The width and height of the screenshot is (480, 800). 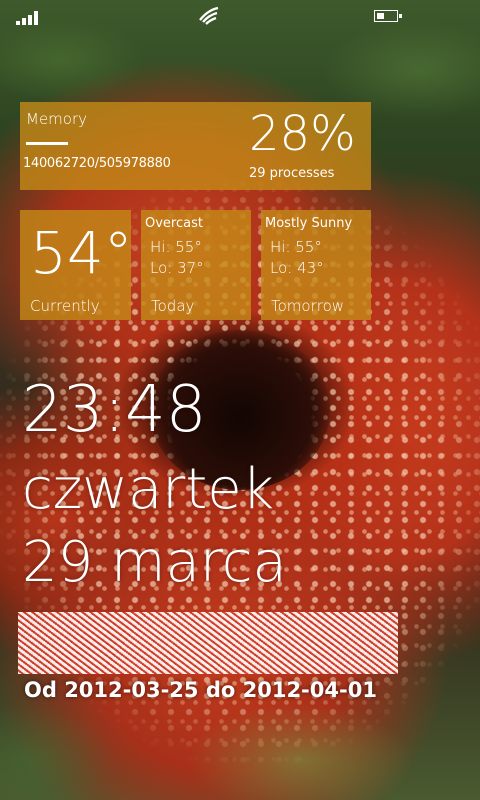 What do you see at coordinates (114, 410) in the screenshot?
I see `lock-clock: 23:48` at bounding box center [114, 410].